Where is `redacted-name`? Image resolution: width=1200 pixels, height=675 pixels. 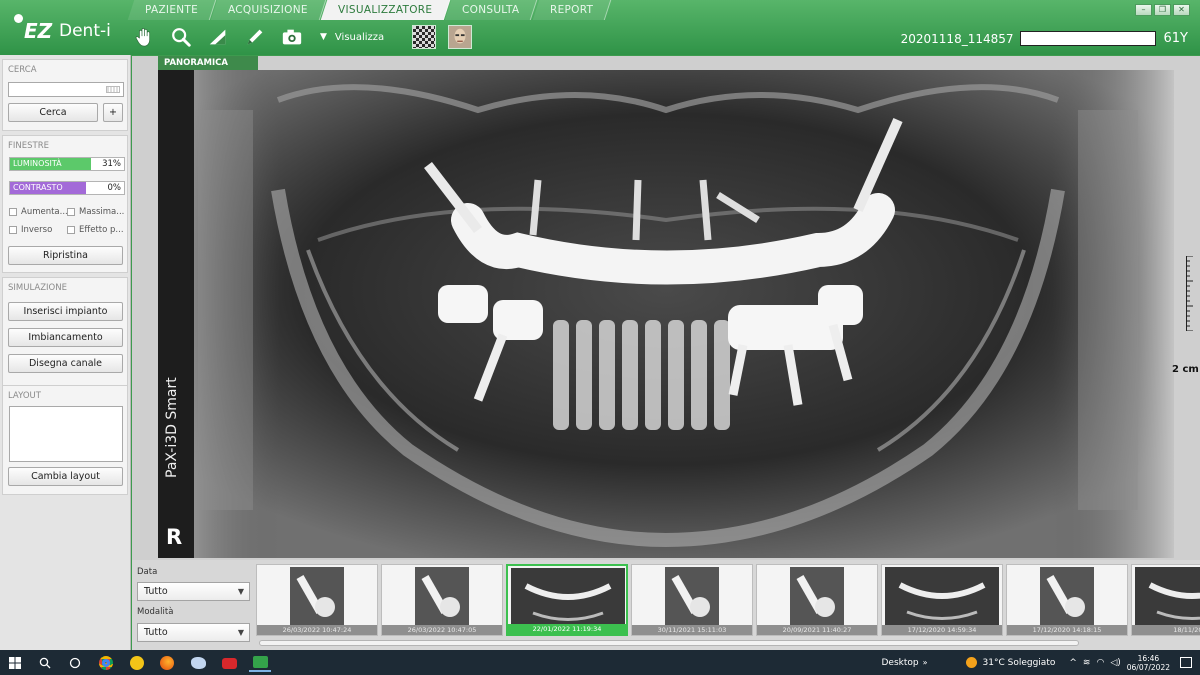
redacted-name is located at coordinates (1087, 38).